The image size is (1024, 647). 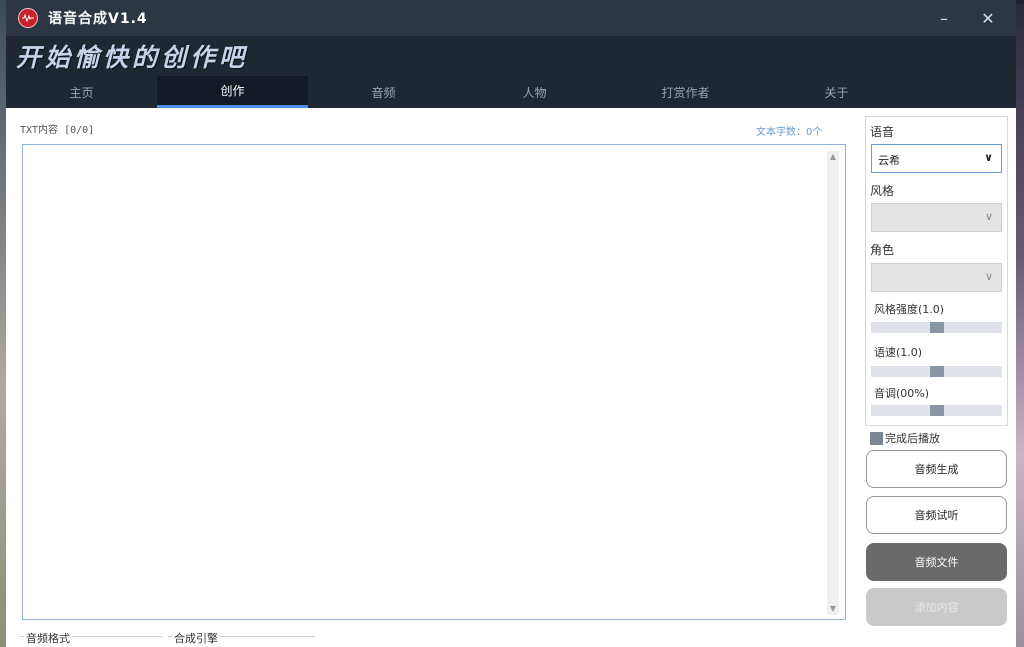 What do you see at coordinates (898, 352) in the screenshot?
I see `speed-label: 语速(1.0)` at bounding box center [898, 352].